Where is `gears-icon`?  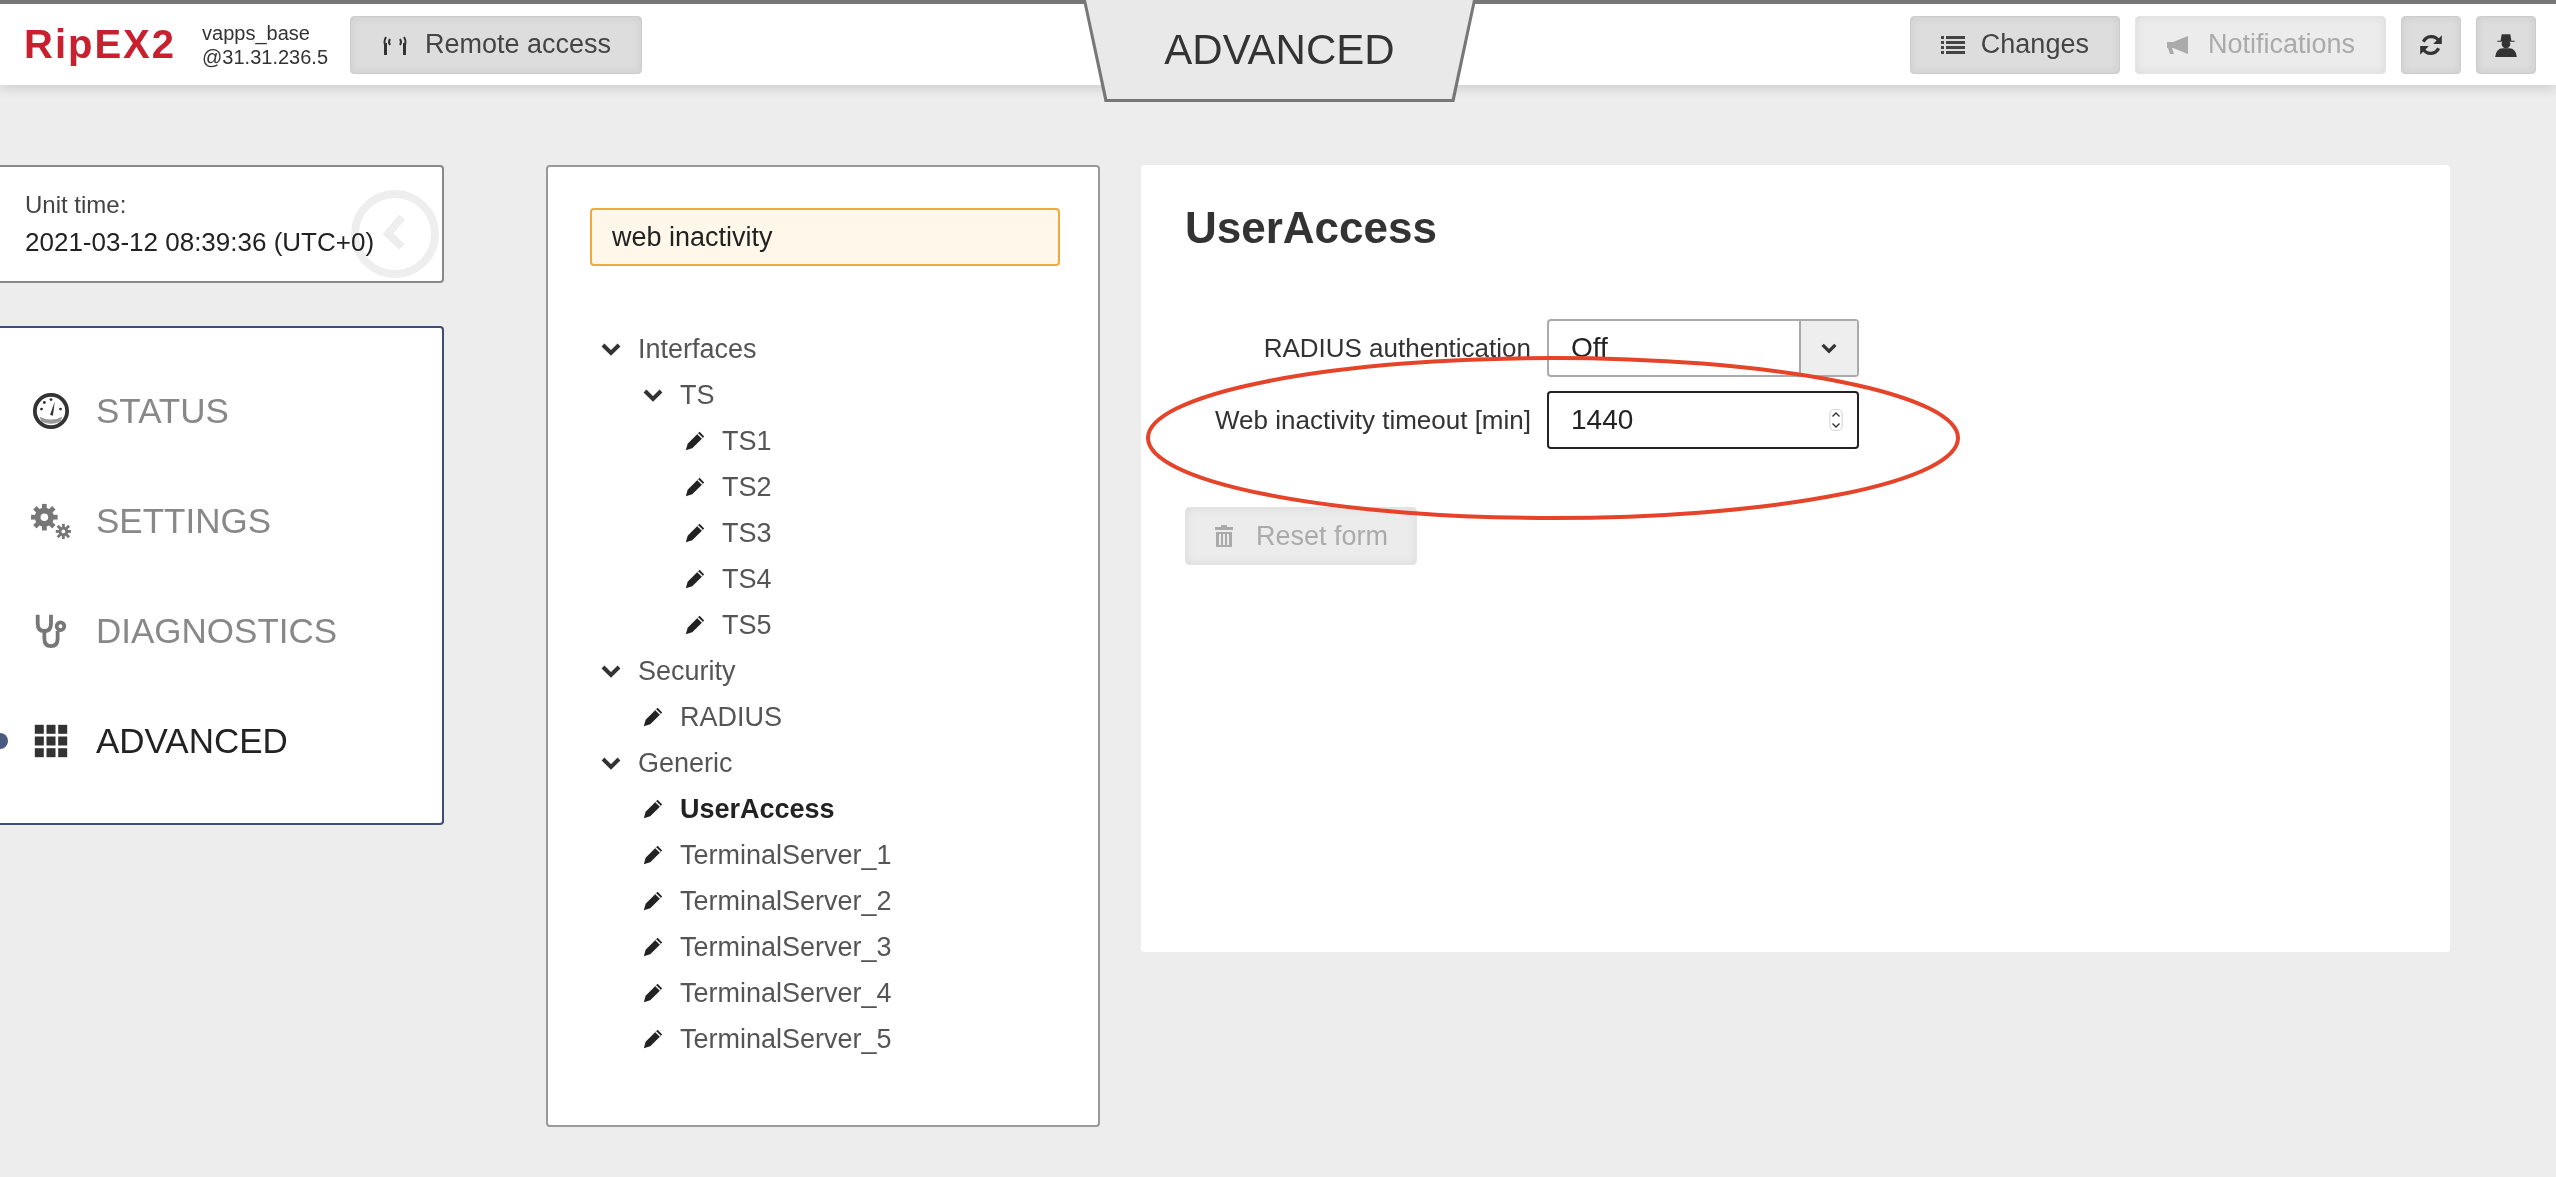
gears-icon is located at coordinates (51, 520).